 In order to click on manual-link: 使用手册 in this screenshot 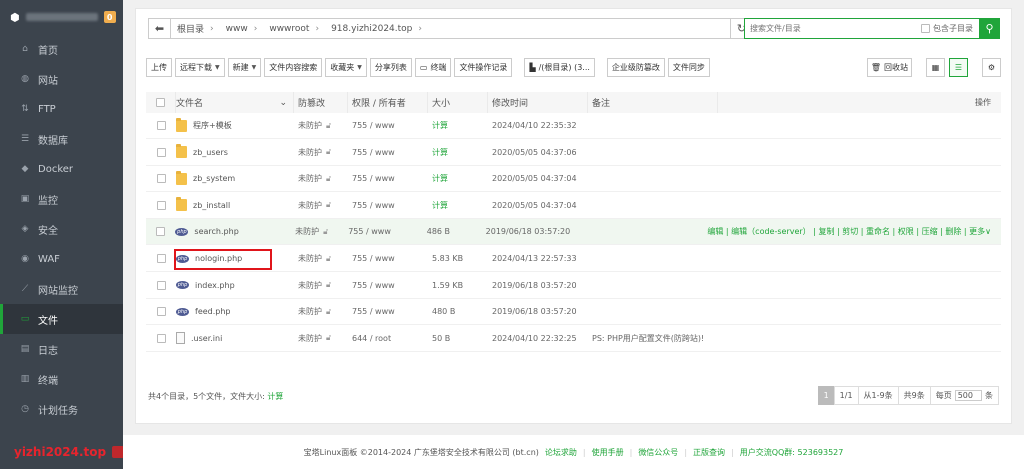, I will do `click(608, 452)`.